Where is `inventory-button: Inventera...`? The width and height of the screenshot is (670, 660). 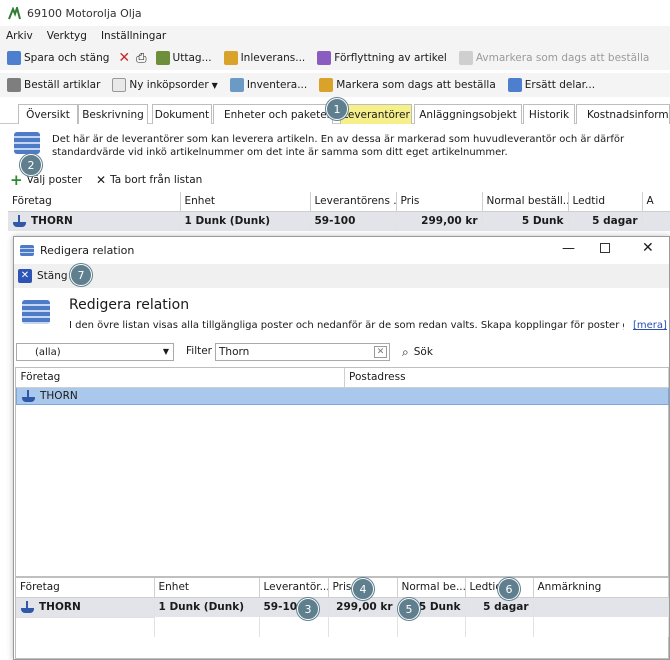
inventory-button: Inventera... is located at coordinates (268, 85).